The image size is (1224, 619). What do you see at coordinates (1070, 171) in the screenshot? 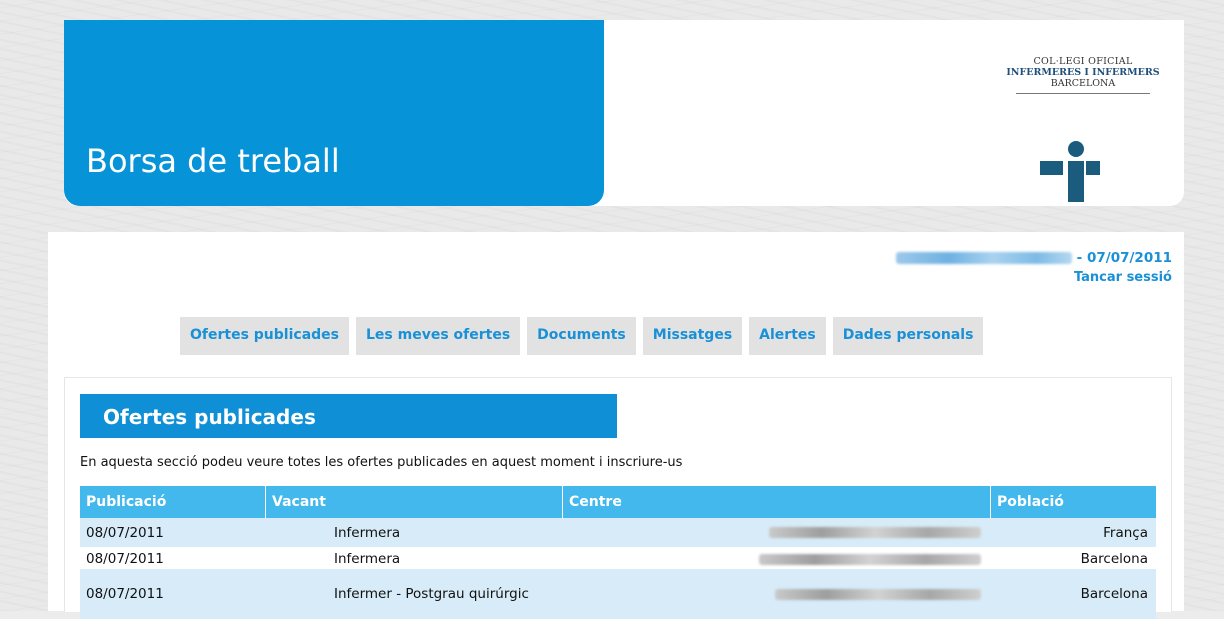
I see `cross-logo-icon` at bounding box center [1070, 171].